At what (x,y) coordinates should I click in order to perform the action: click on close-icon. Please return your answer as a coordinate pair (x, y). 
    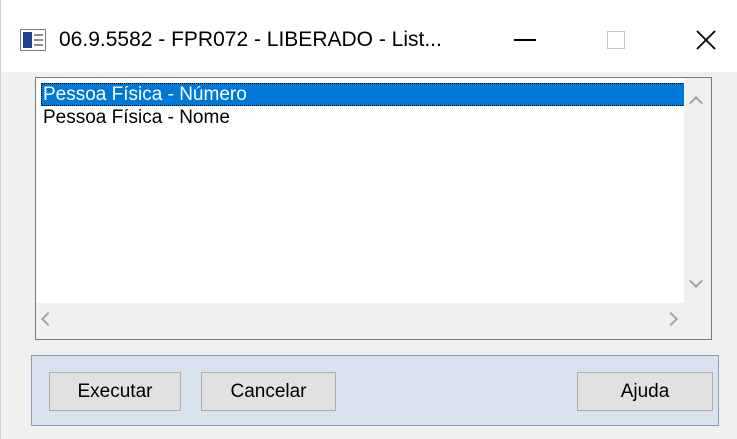
    Looking at the image, I should click on (706, 40).